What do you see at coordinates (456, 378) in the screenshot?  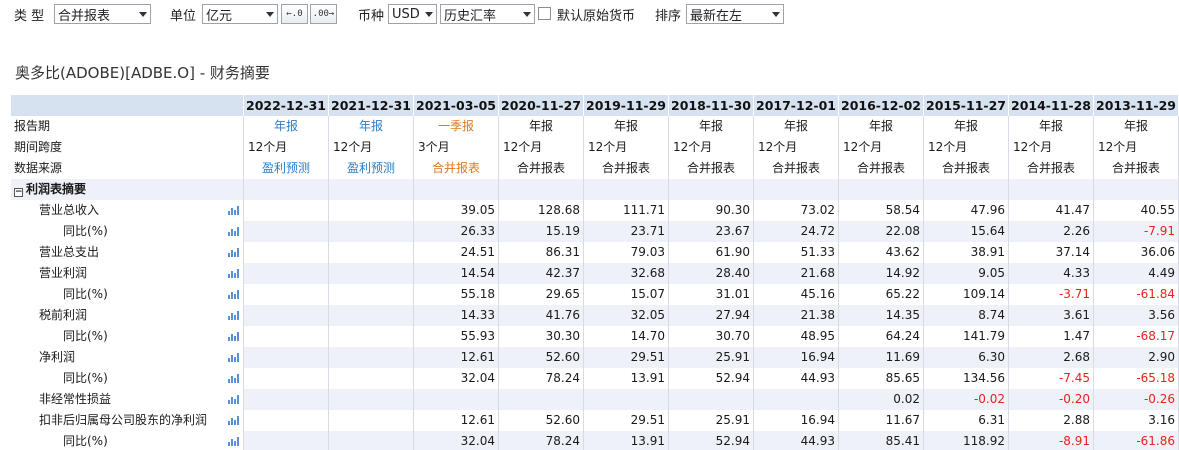 I see `value-cell: 32.04` at bounding box center [456, 378].